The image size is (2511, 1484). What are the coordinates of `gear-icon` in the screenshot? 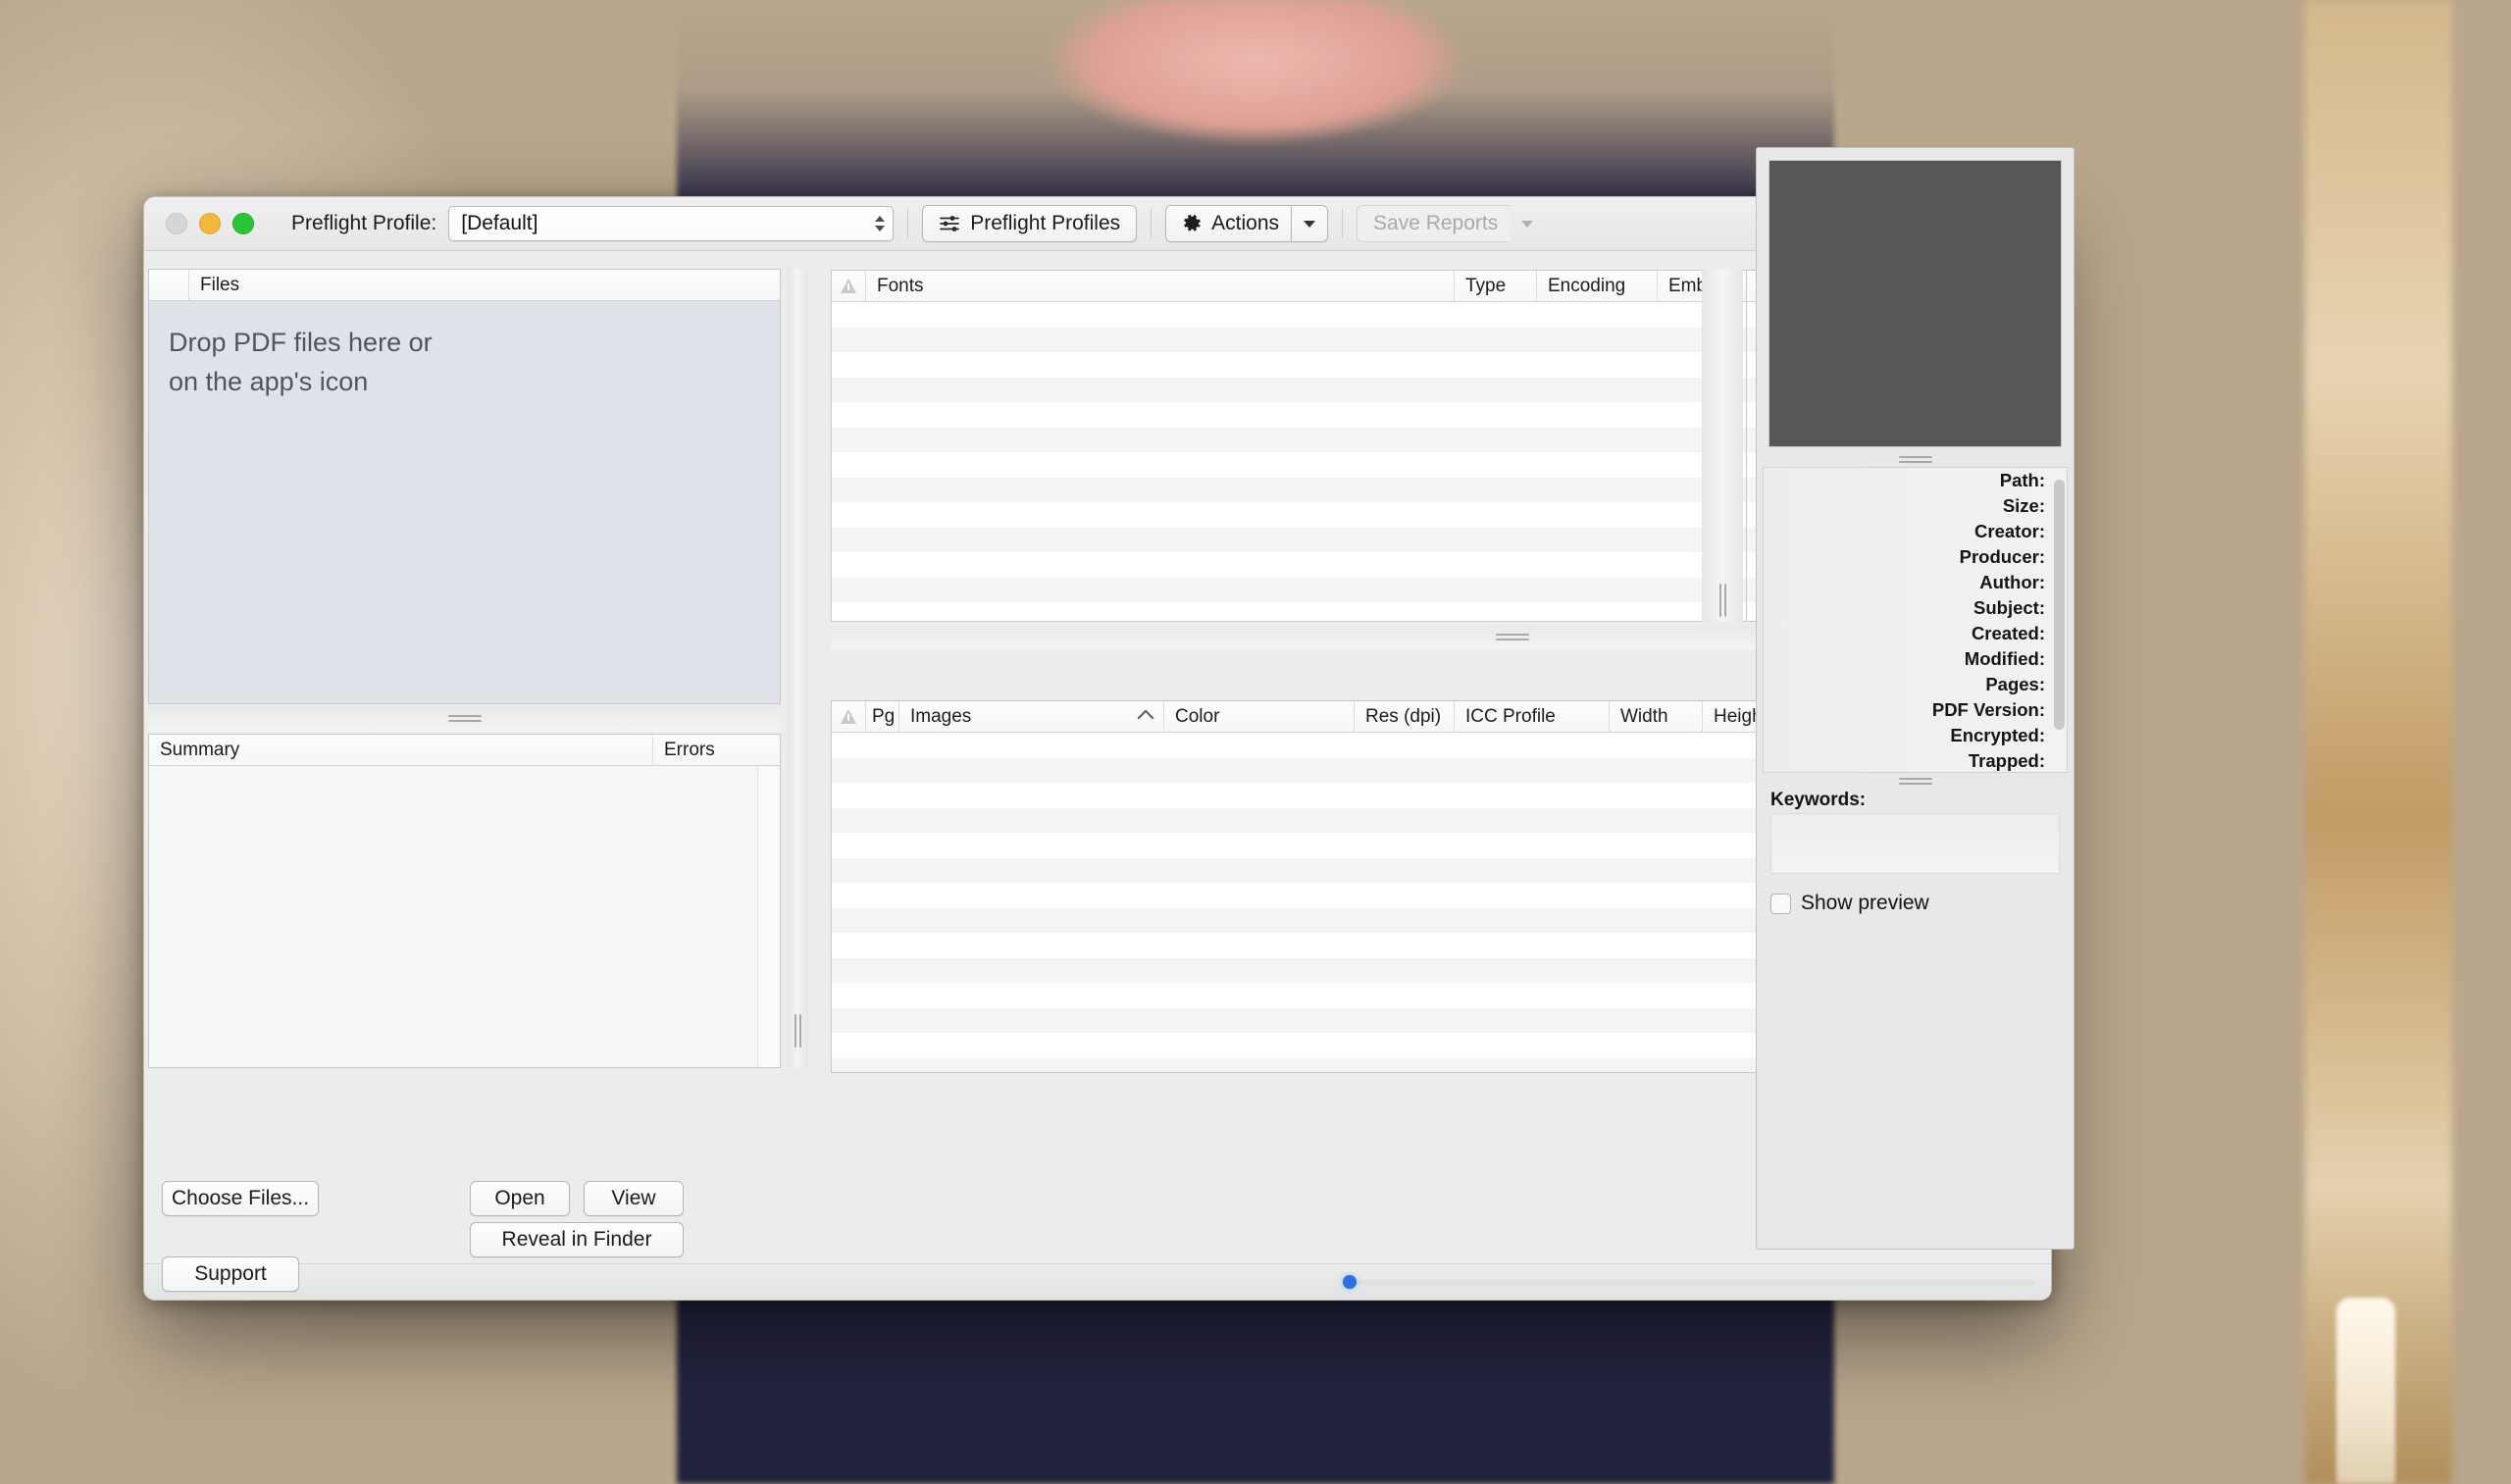 It's located at (1192, 222).